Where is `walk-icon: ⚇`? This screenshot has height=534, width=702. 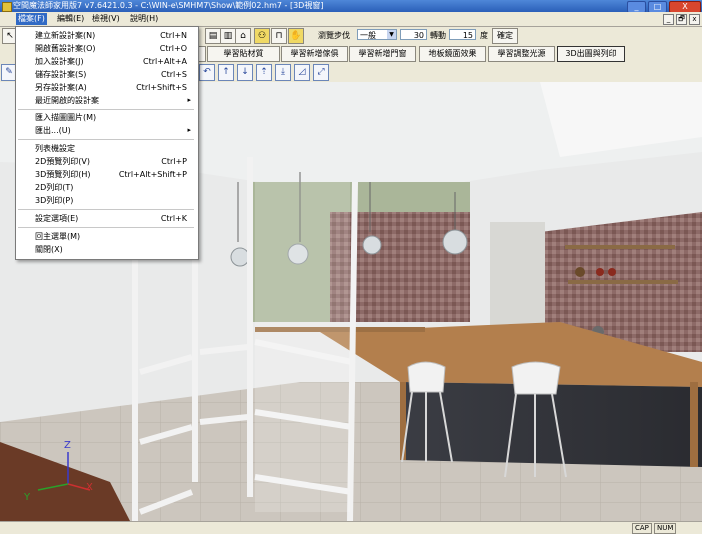 walk-icon: ⚇ is located at coordinates (262, 36).